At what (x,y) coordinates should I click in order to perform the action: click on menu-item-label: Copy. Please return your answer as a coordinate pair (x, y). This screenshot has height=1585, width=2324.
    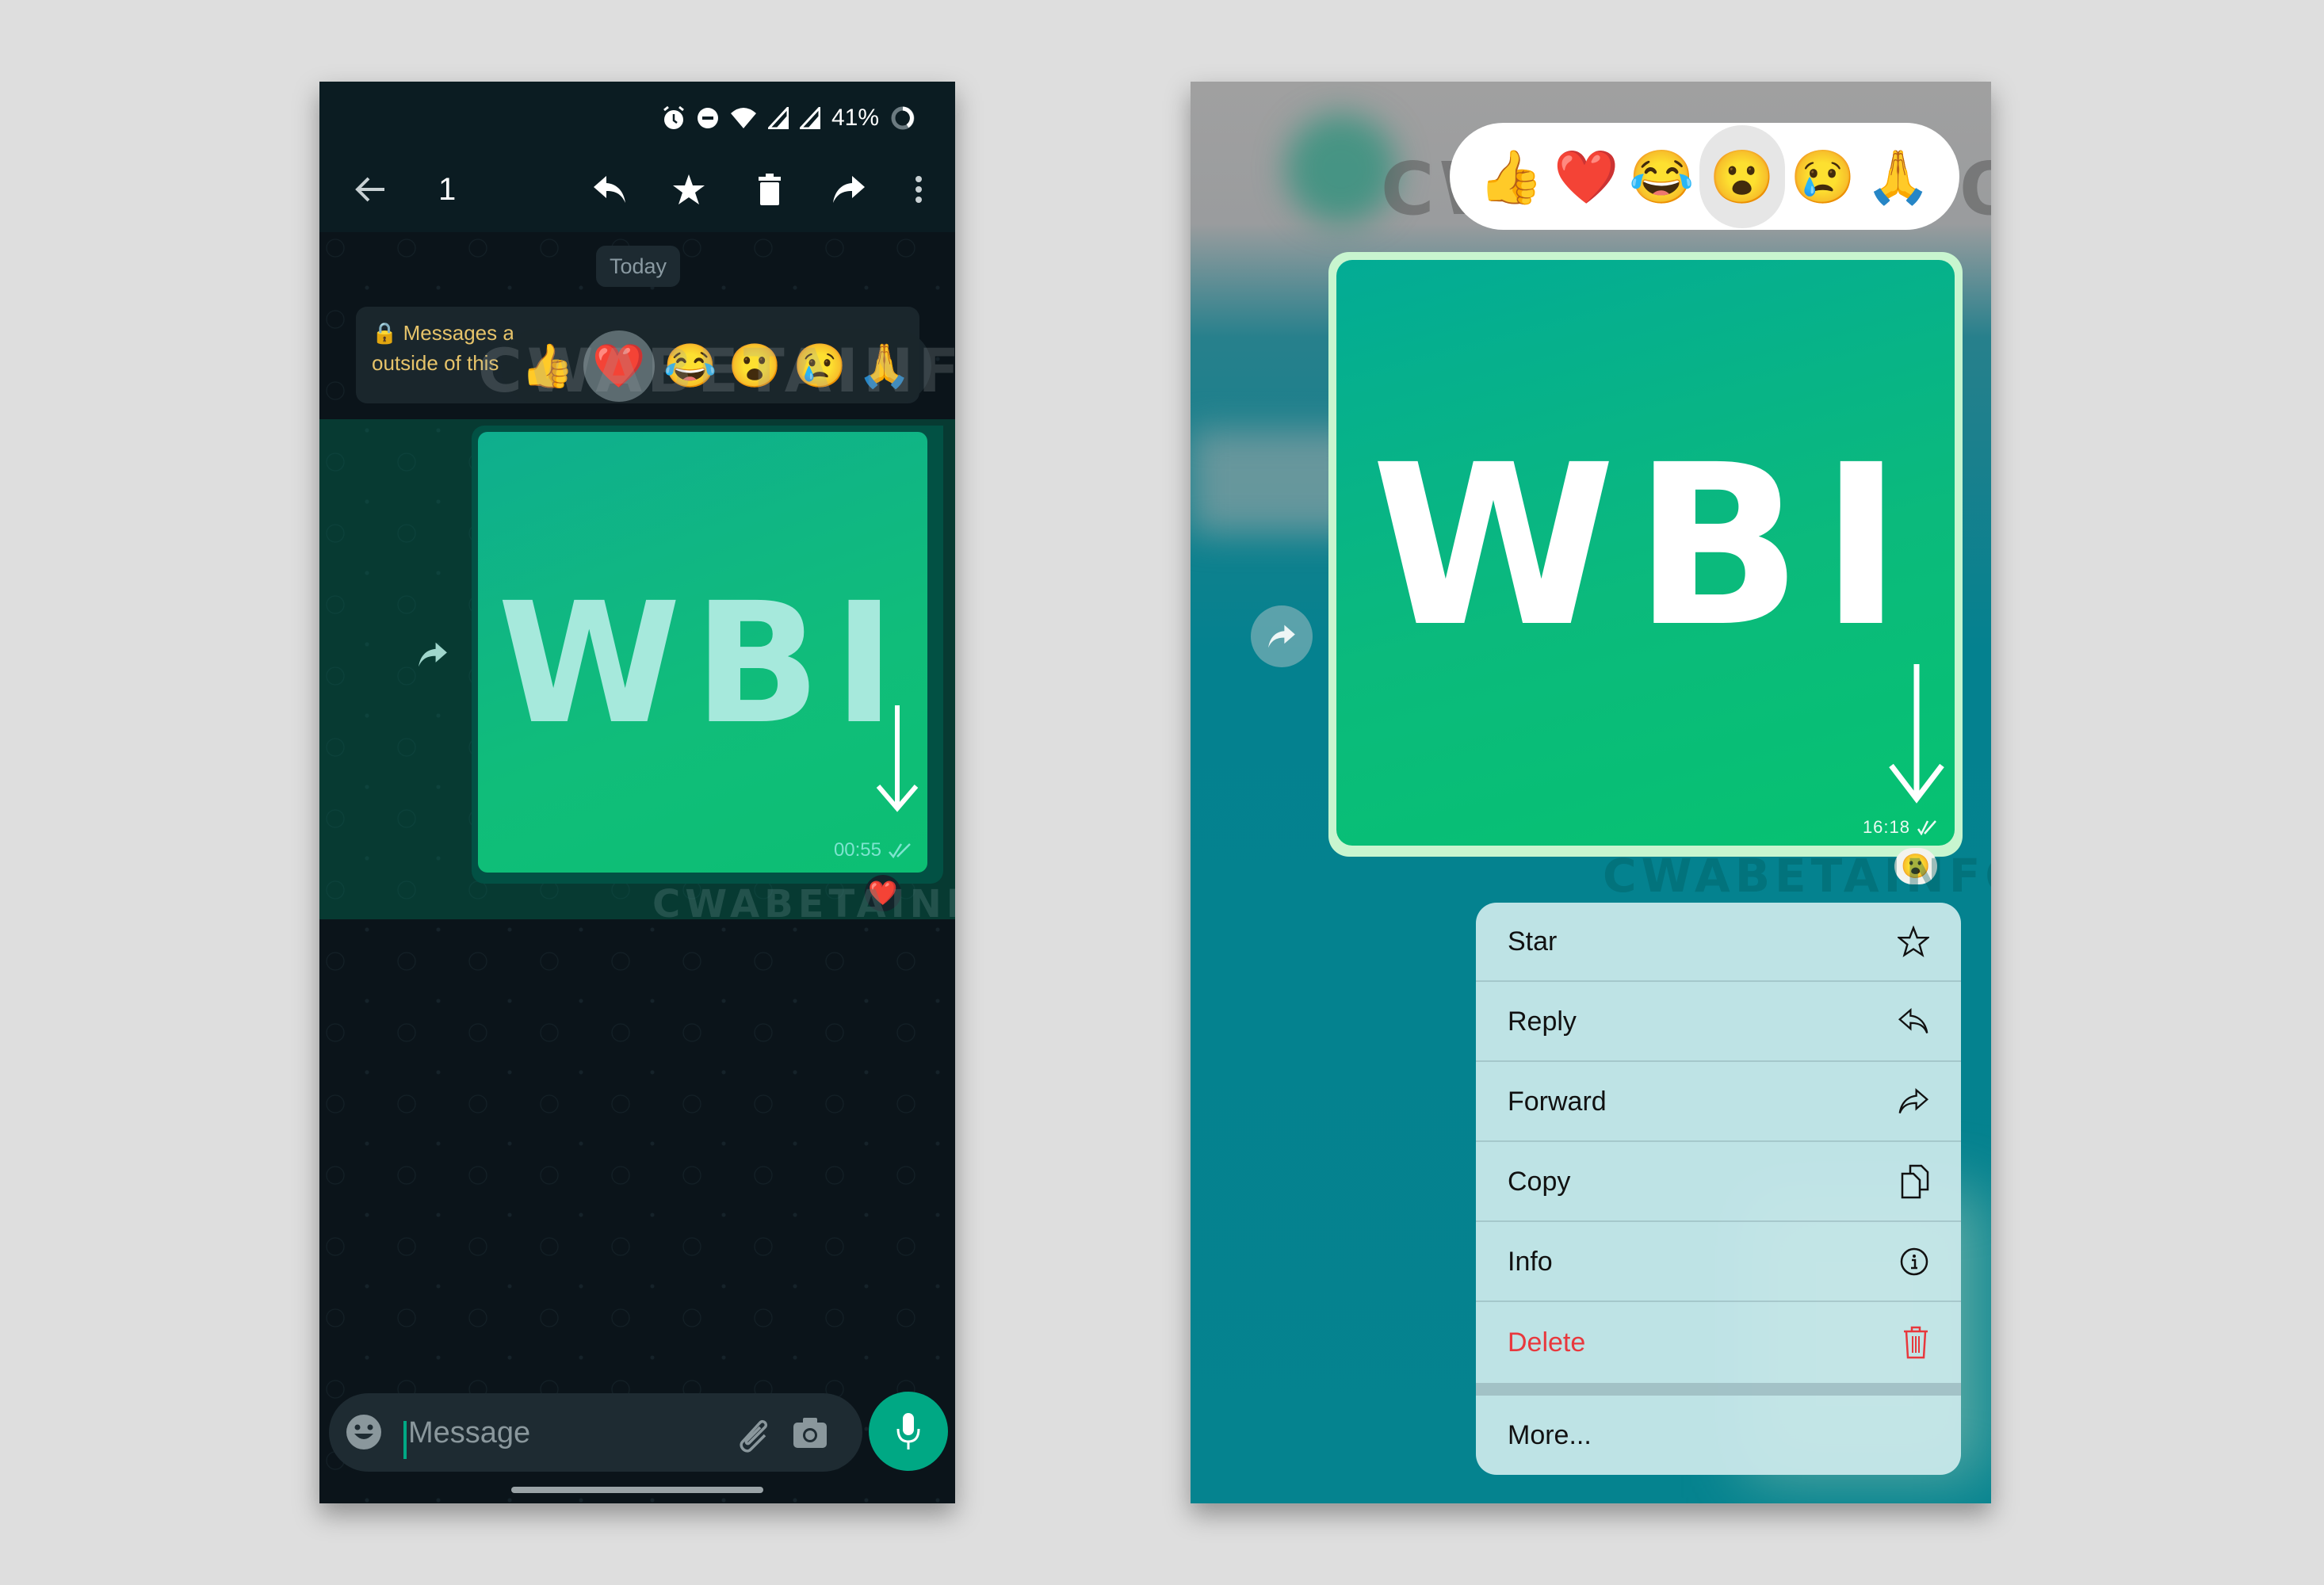
    Looking at the image, I should click on (1539, 1181).